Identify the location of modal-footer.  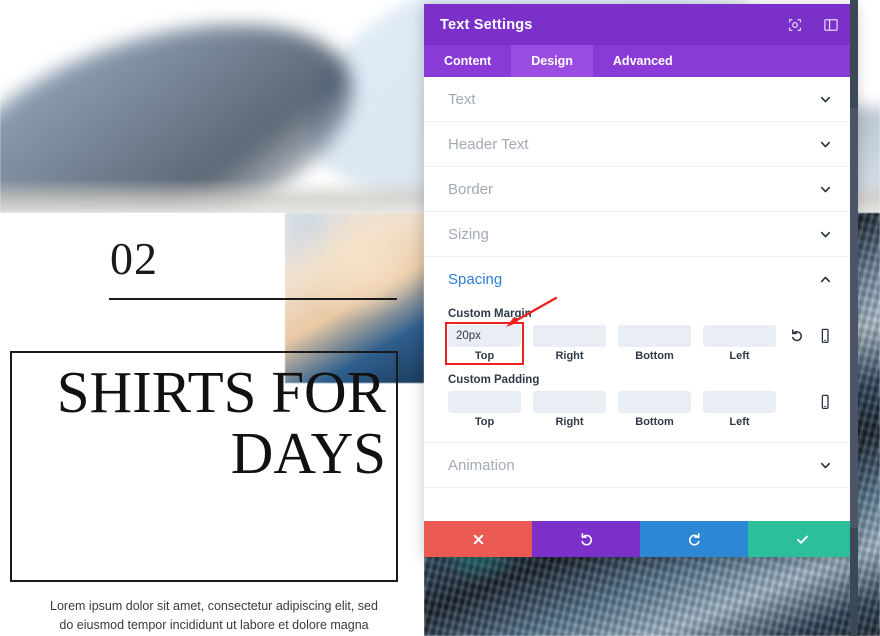
(640, 539).